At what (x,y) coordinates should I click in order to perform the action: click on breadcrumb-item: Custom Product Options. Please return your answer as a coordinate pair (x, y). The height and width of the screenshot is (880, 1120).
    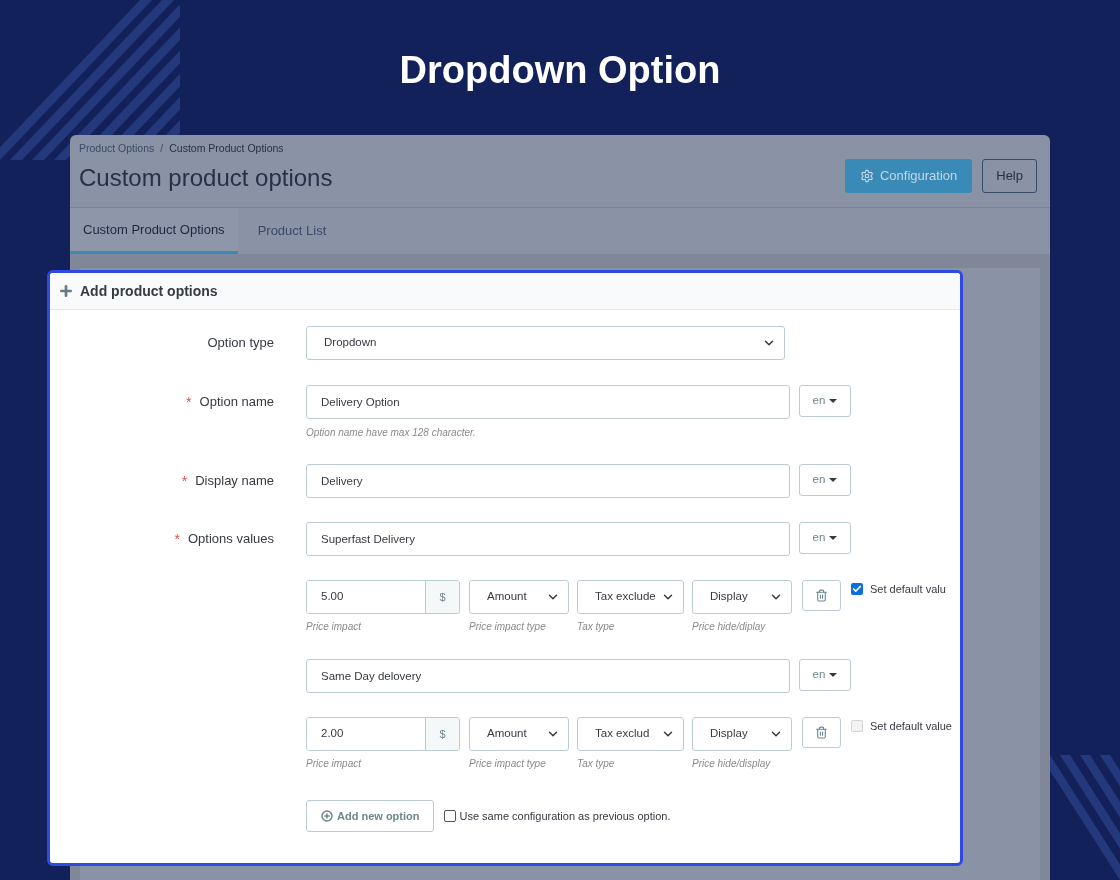
    Looking at the image, I should click on (226, 148).